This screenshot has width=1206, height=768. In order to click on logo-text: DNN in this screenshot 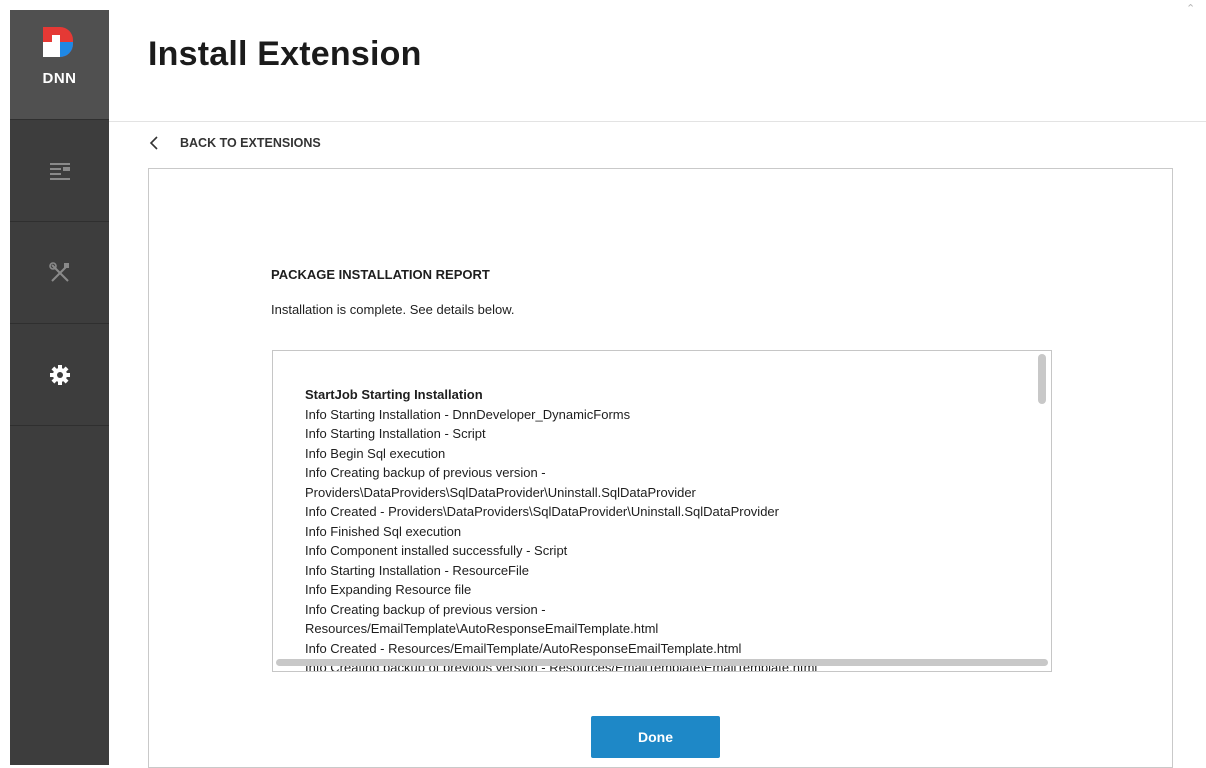, I will do `click(59, 78)`.